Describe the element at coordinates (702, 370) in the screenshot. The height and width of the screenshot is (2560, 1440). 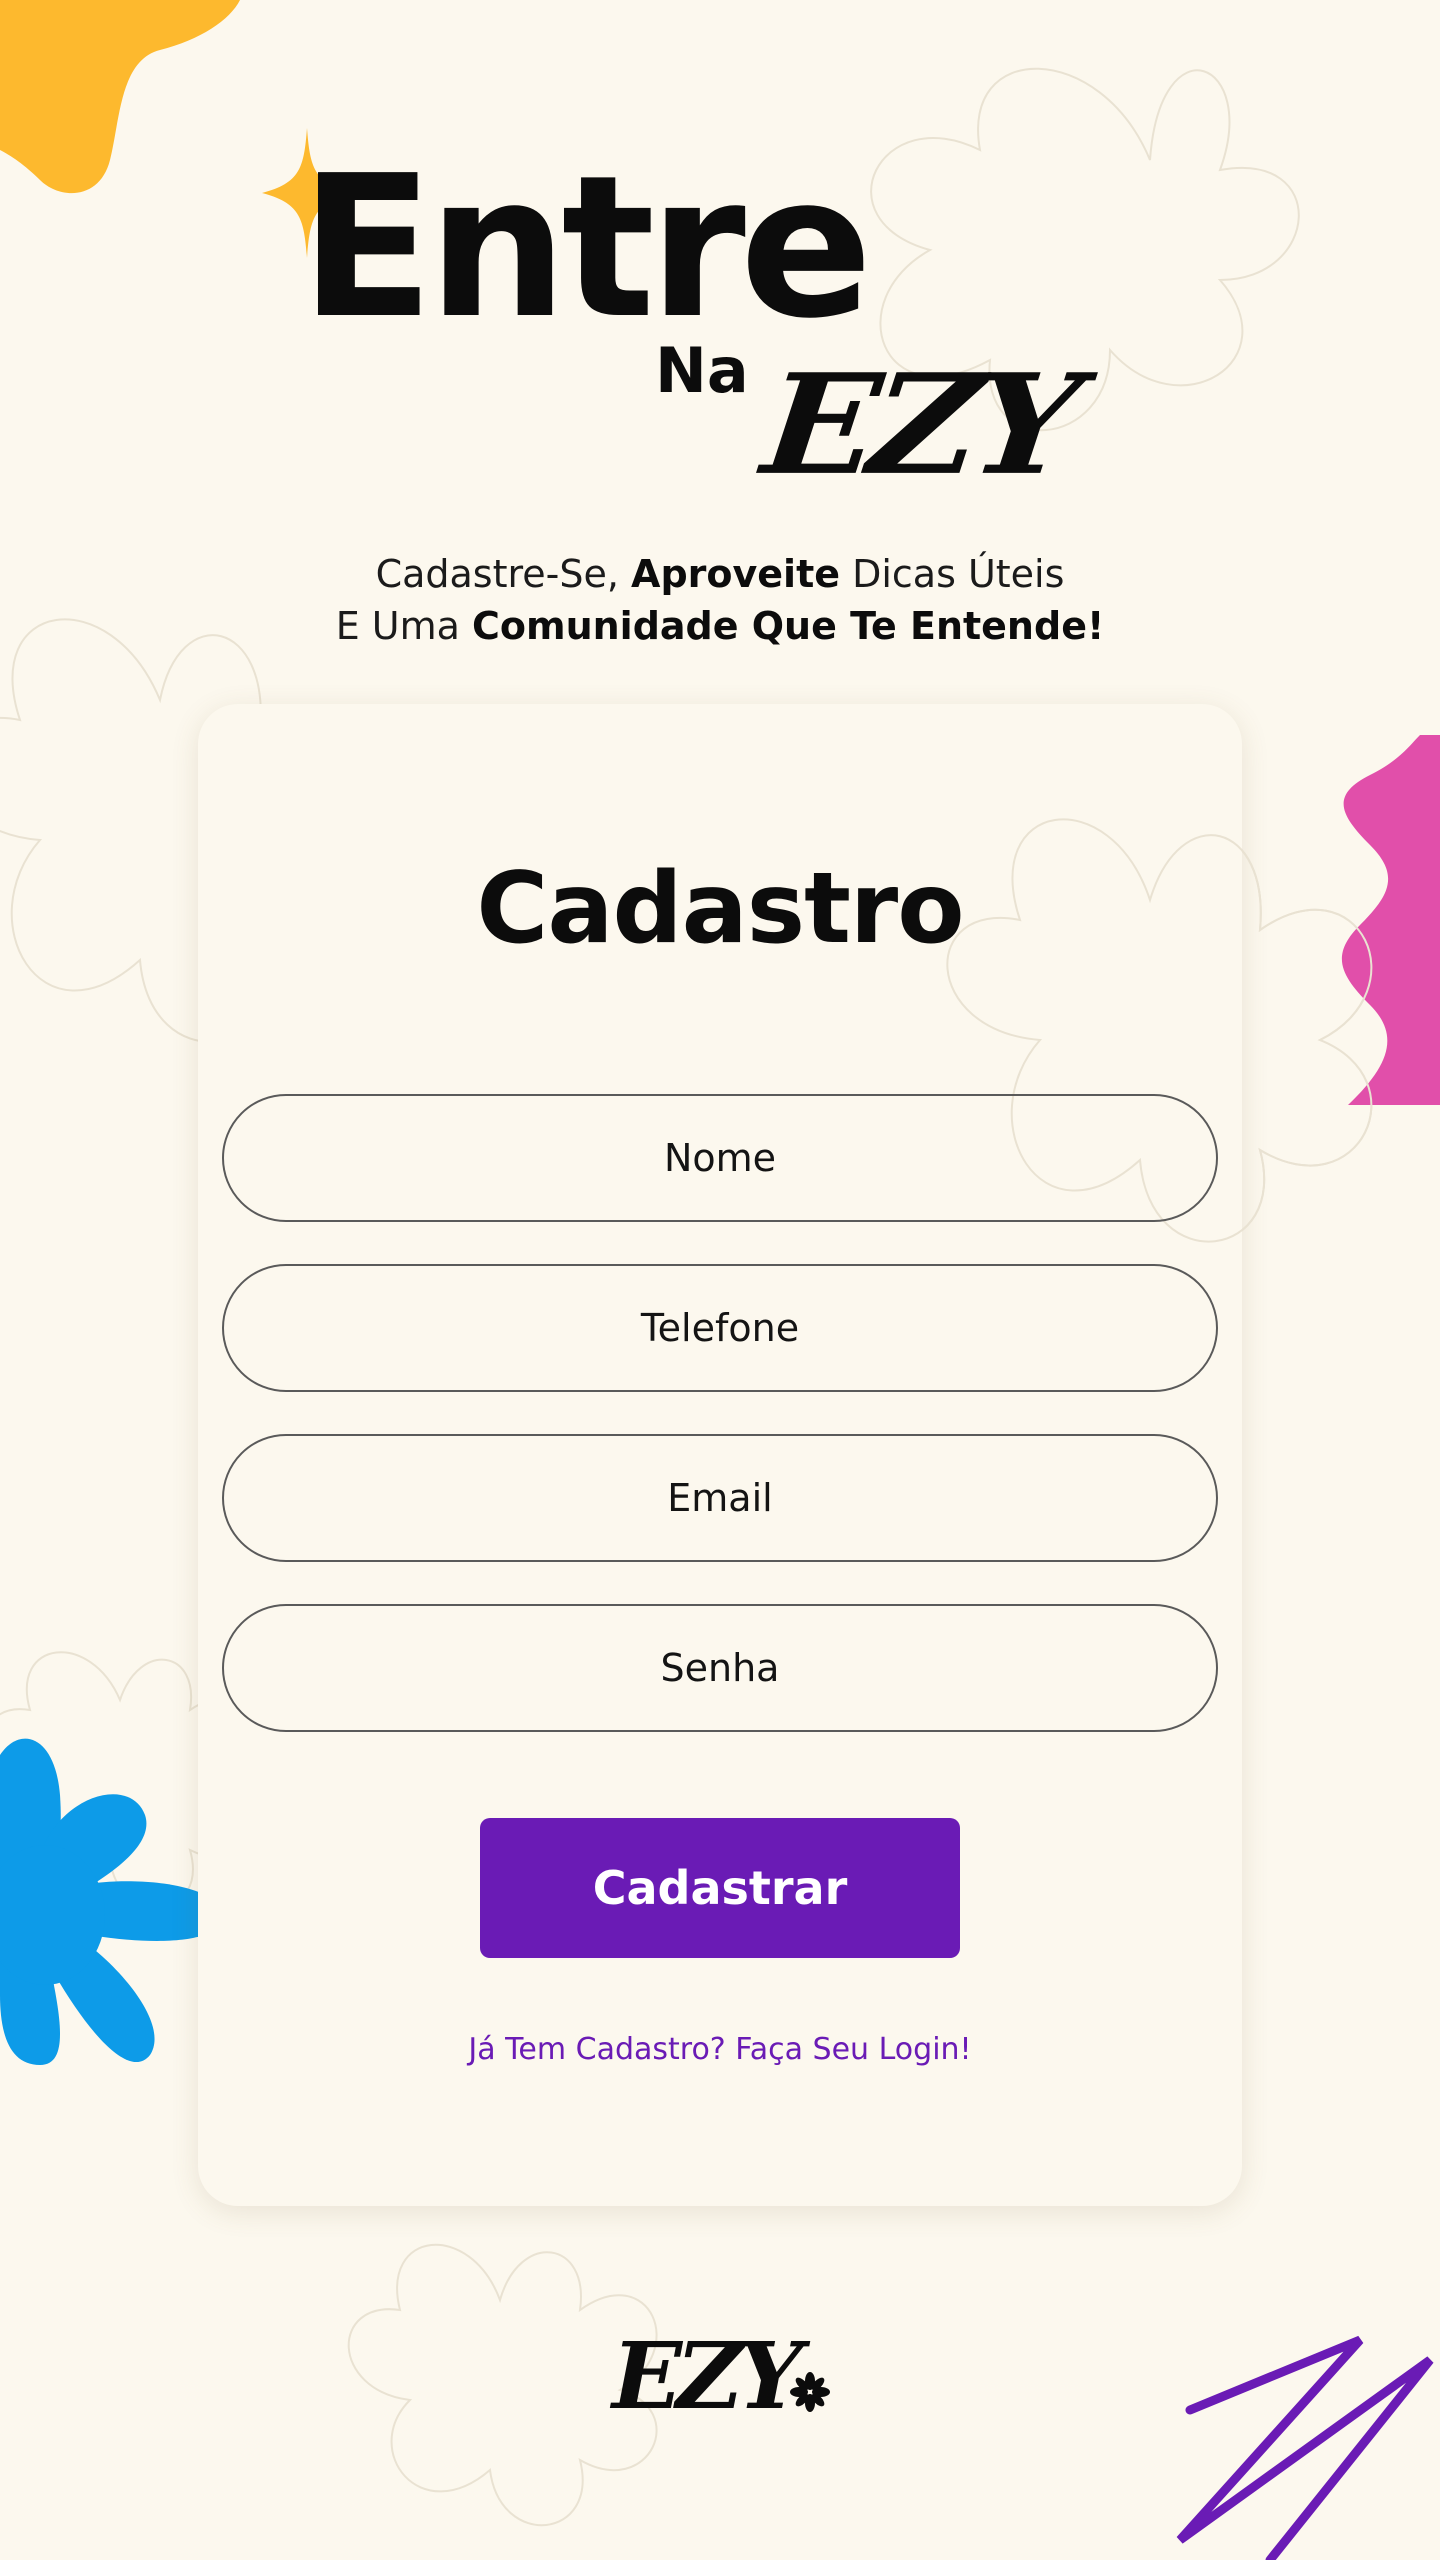
I see `hero-title-na: Na` at that location.